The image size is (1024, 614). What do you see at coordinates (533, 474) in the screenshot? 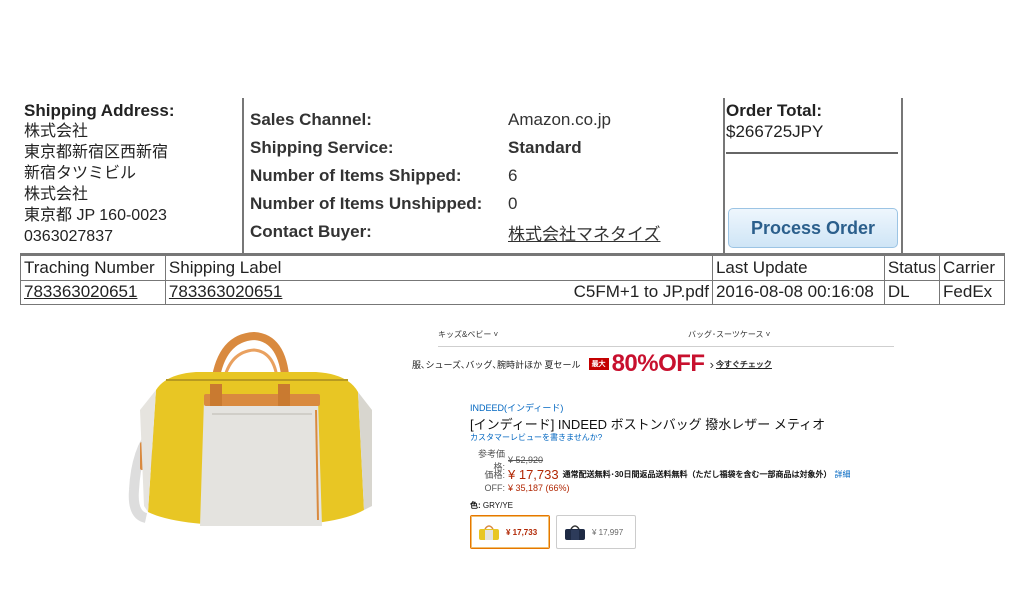
I see `current-price: ¥ 17,733` at bounding box center [533, 474].